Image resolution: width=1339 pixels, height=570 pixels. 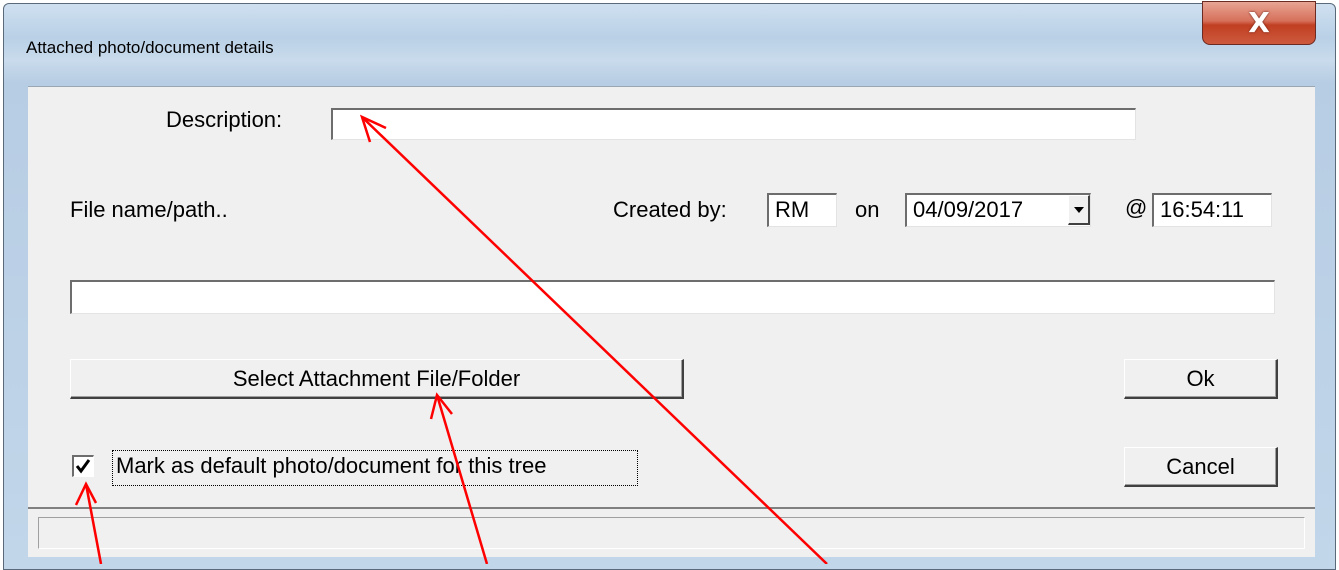 I want to click on title-bar: Attached photo/document details X, so click(x=669, y=43).